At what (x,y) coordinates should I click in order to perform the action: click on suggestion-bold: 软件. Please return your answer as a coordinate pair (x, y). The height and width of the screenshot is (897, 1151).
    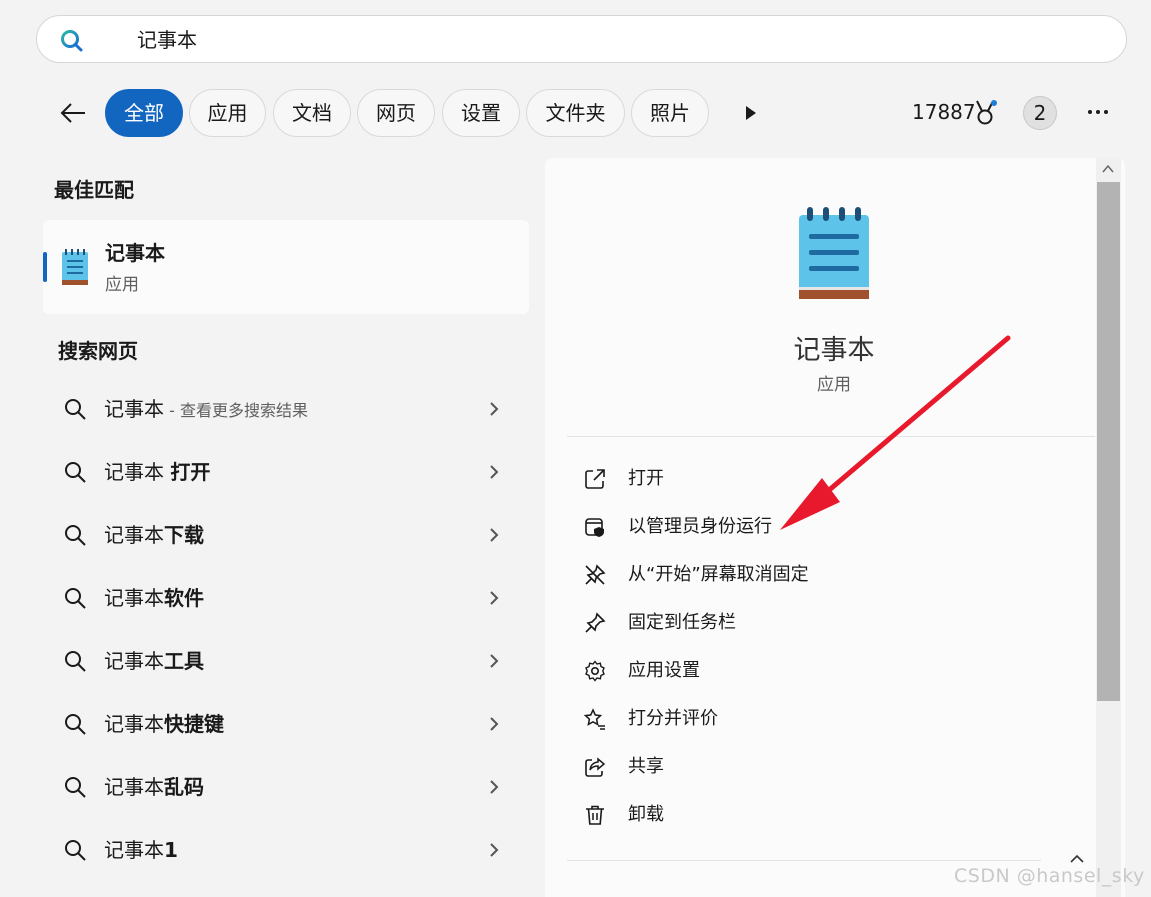
    Looking at the image, I should click on (184, 598).